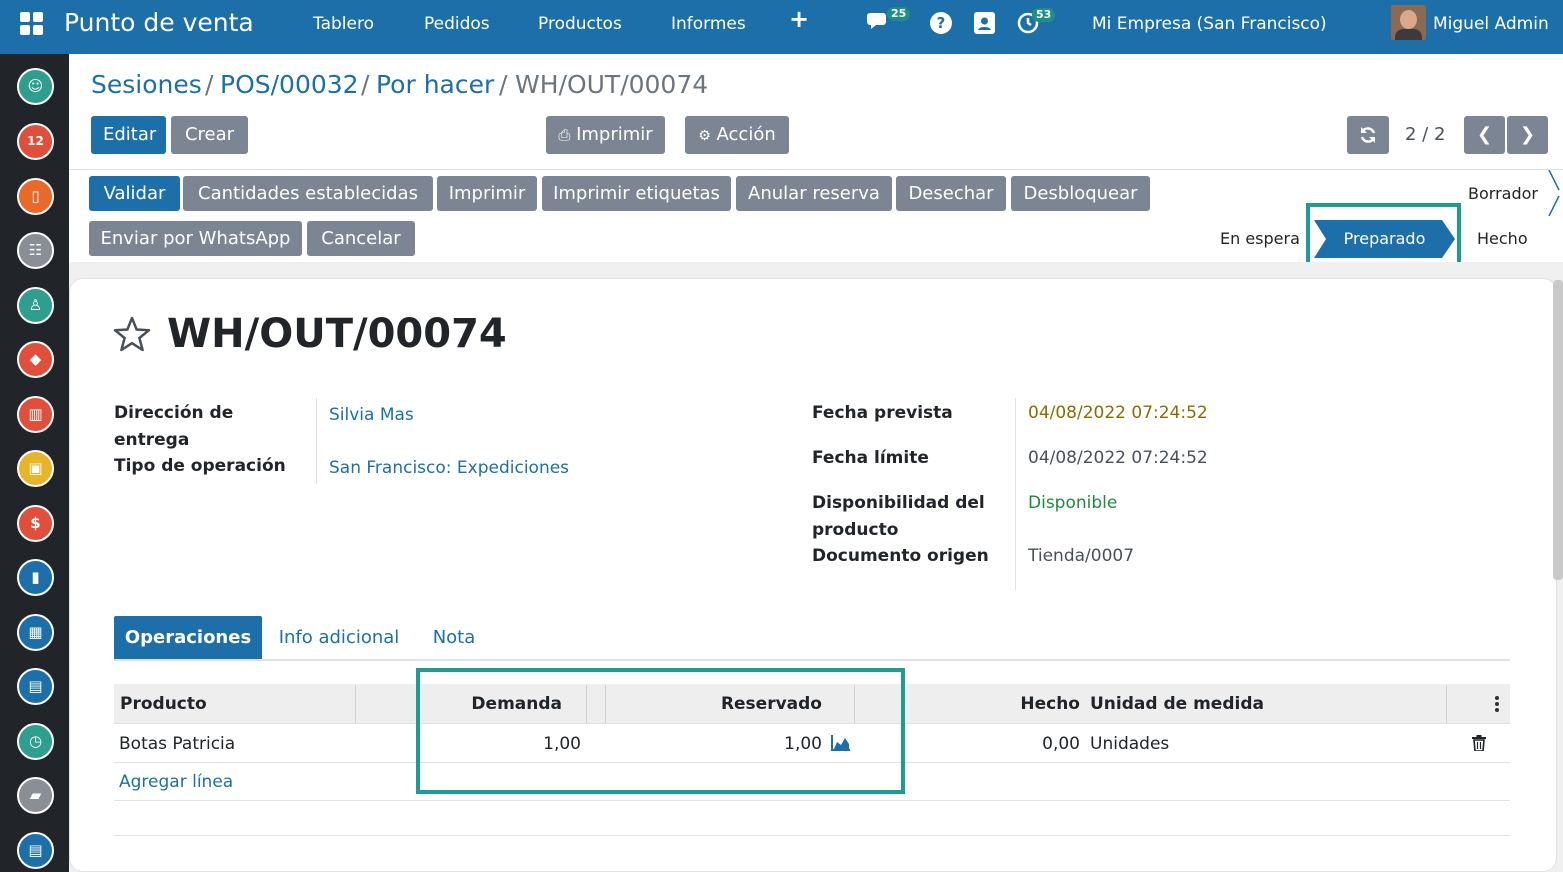 This screenshot has height=872, width=1563. What do you see at coordinates (35, 795) in the screenshot?
I see `shop-app-icon: ▰` at bounding box center [35, 795].